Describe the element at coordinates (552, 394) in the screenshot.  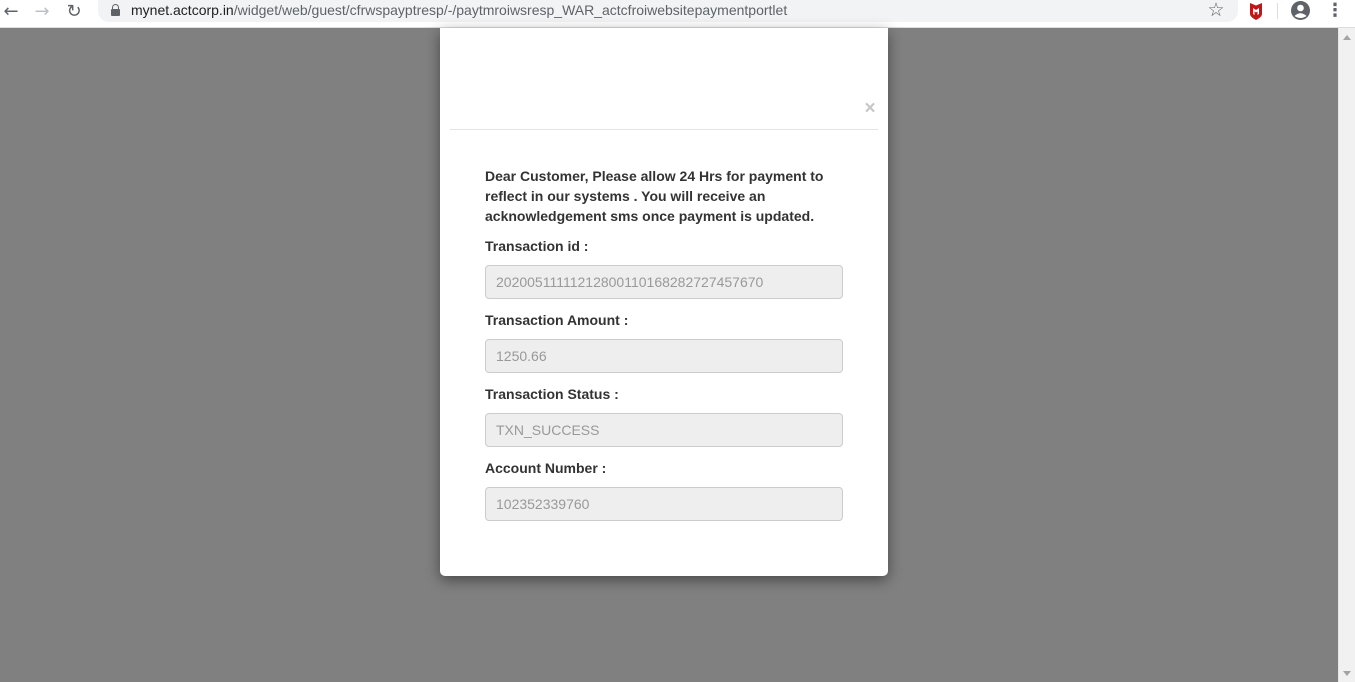
I see `transaction-status-label: Transaction Status :` at that location.